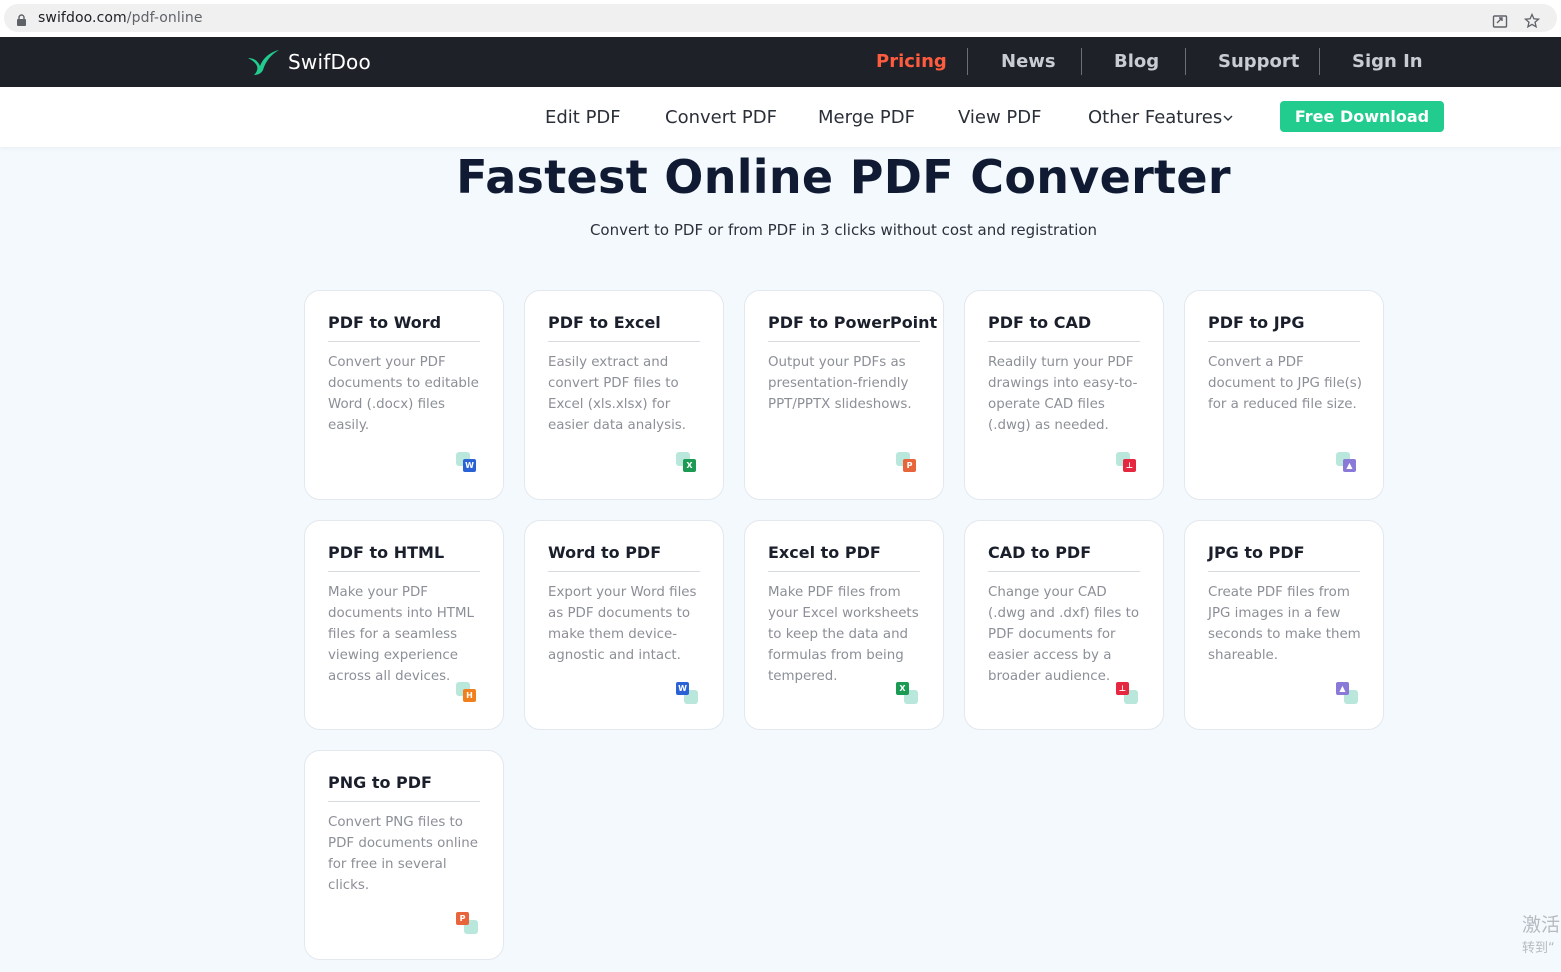  What do you see at coordinates (1258, 61) in the screenshot?
I see `nav-support: Support` at bounding box center [1258, 61].